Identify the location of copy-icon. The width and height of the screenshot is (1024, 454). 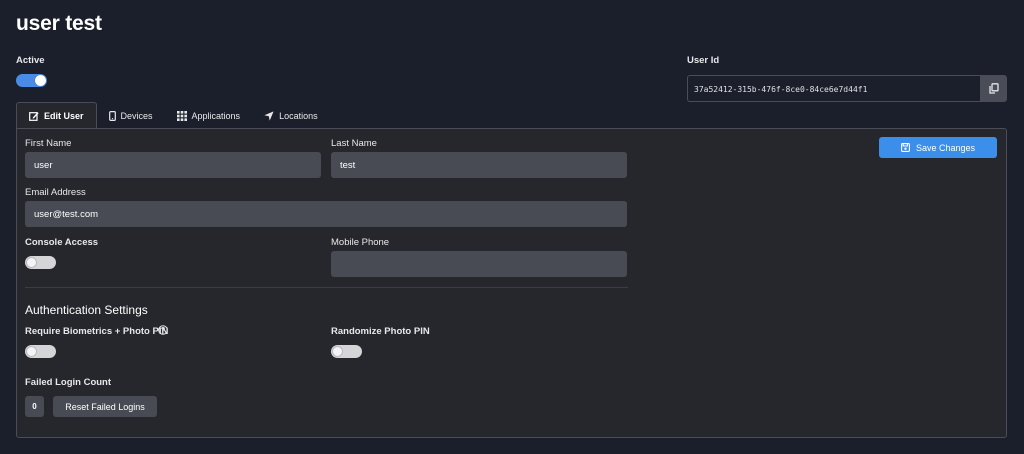
(993, 88).